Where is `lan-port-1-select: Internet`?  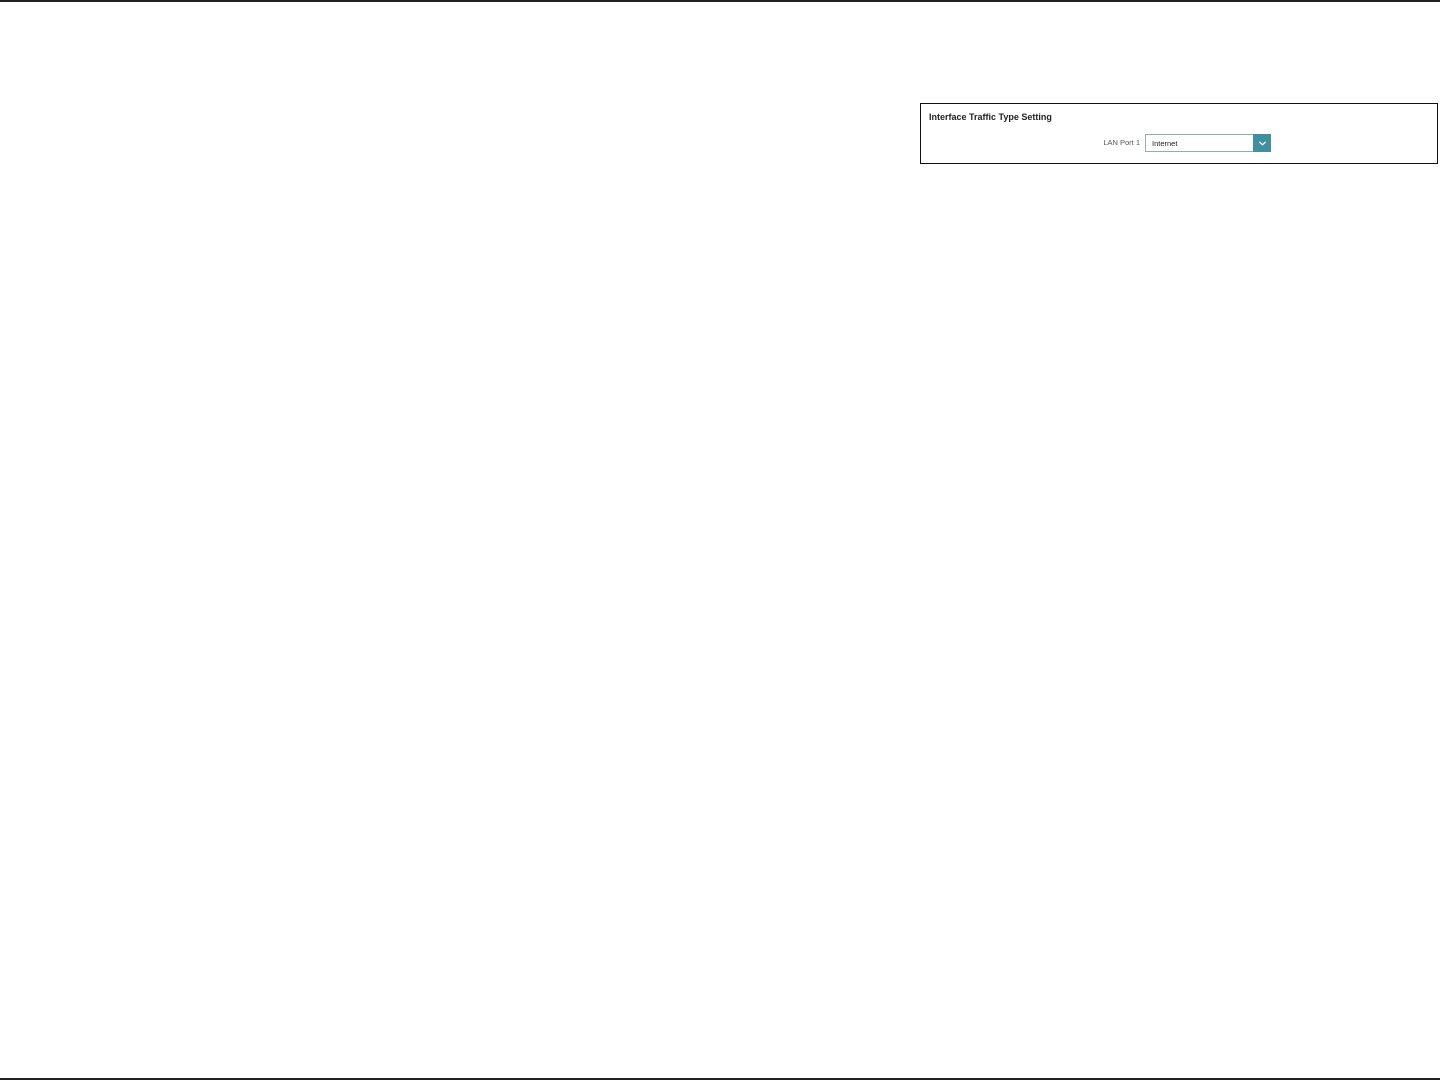 lan-port-1-select: Internet is located at coordinates (1208, 143).